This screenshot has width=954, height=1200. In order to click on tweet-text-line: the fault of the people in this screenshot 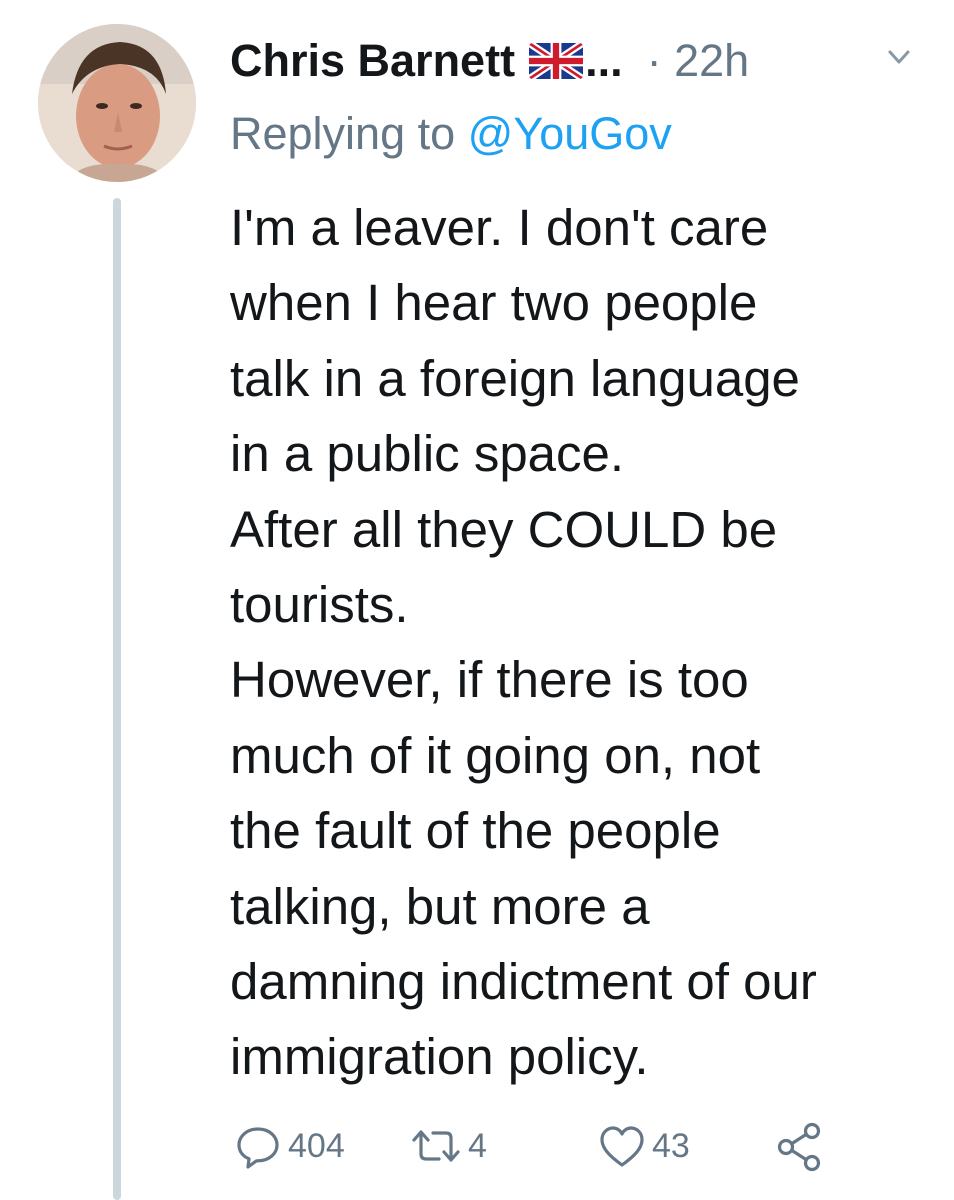, I will do `click(475, 831)`.